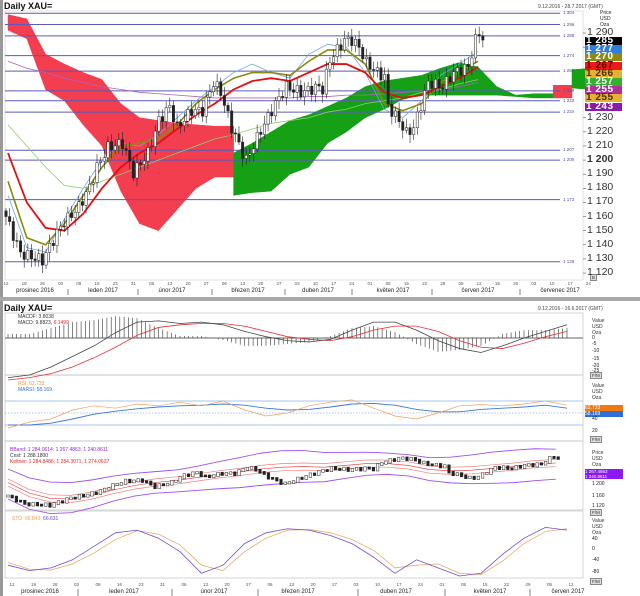 This screenshot has height=596, width=640. Describe the element at coordinates (600, 215) in the screenshot. I see `price-axis-label: 1 160` at that location.